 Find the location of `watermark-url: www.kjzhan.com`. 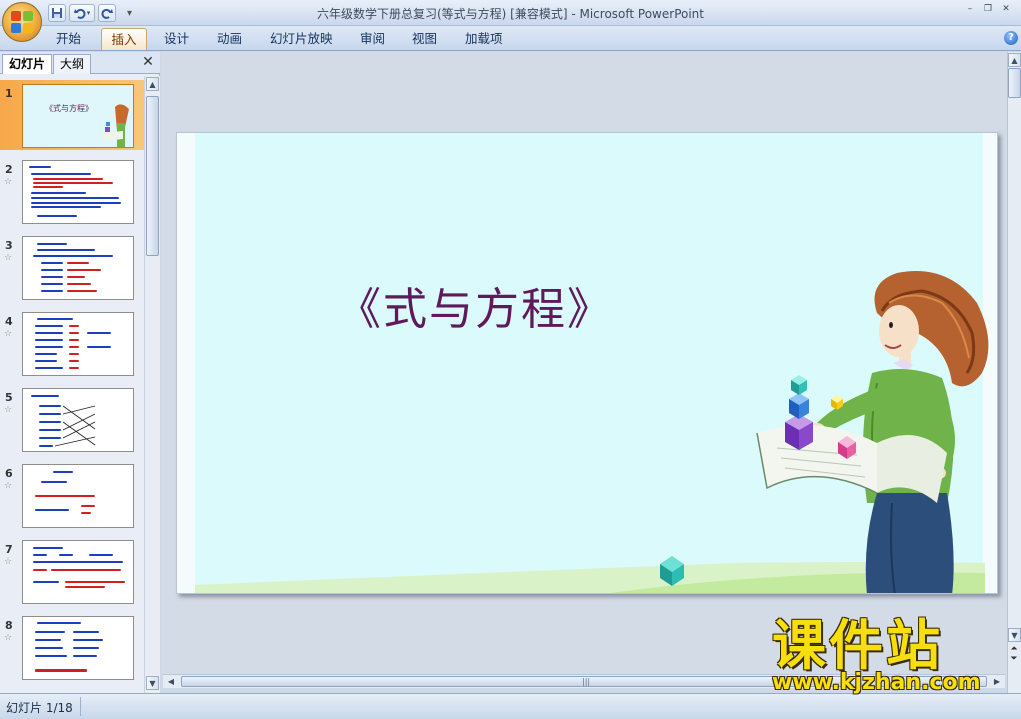

watermark-url: www.kjzhan.com is located at coordinates (876, 682).